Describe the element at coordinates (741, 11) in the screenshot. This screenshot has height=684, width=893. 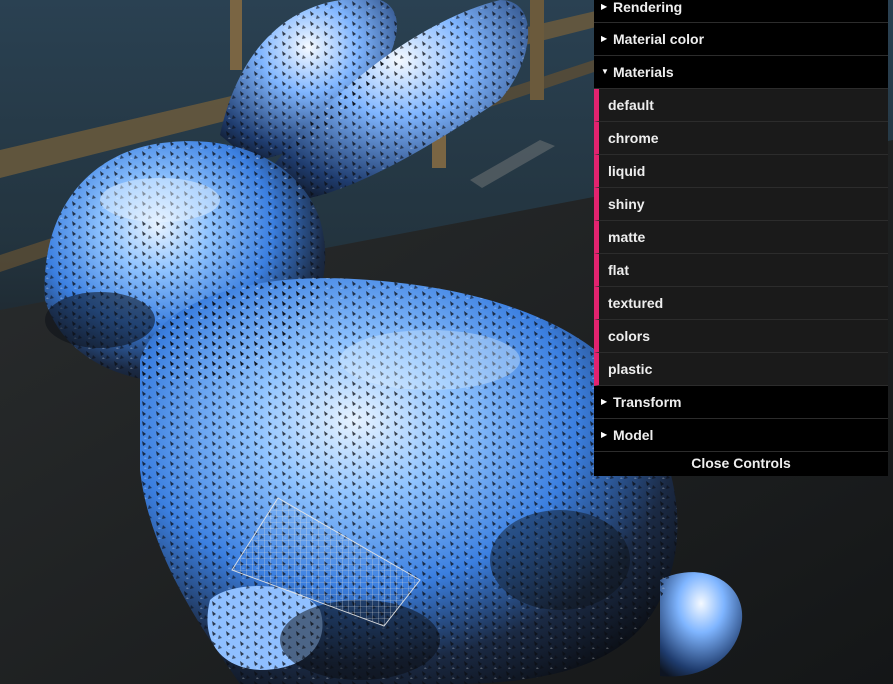
I see `folder-rendering: ▶ Rendering` at that location.